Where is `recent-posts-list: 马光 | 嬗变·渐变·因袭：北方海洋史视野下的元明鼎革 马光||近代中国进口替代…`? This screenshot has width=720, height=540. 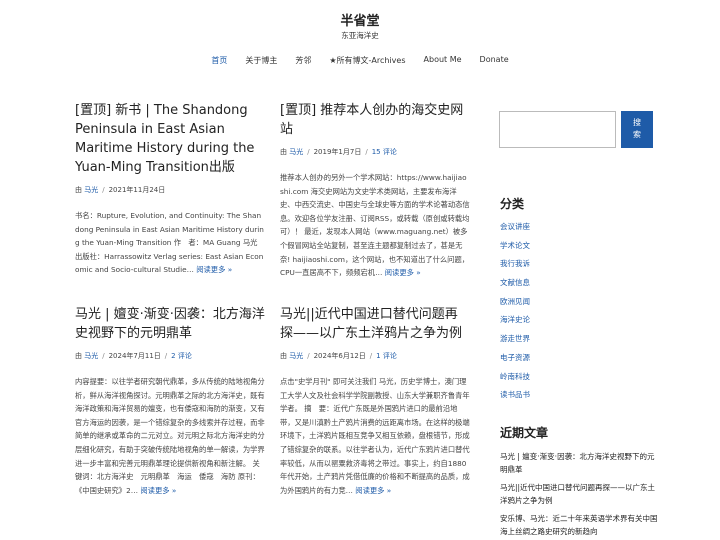
recent-posts-list: 马光 | 嬗变·渐变·因袭：北方海洋史视野下的元明鼎革 马光||近代中国进口替代… is located at coordinates (580, 495).